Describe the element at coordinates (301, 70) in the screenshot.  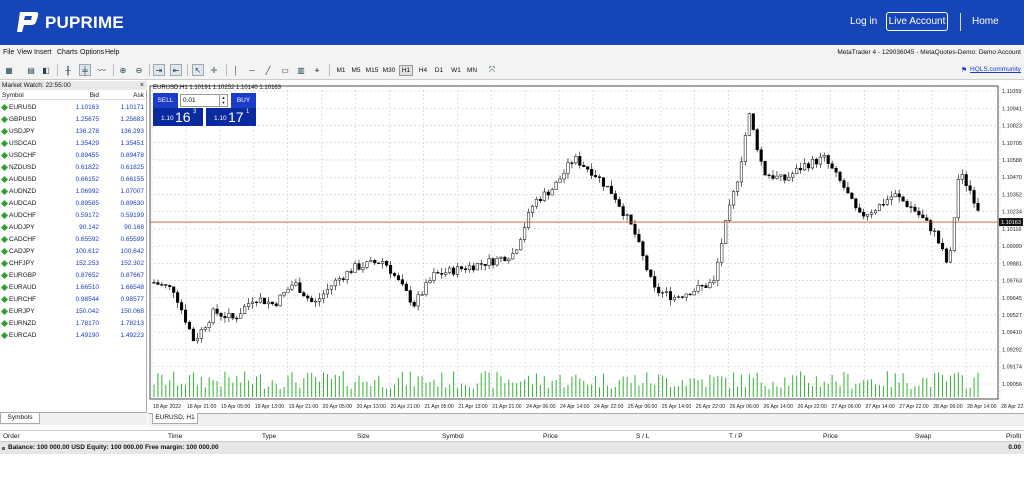
I see `fibonacci-icon: ▥` at that location.